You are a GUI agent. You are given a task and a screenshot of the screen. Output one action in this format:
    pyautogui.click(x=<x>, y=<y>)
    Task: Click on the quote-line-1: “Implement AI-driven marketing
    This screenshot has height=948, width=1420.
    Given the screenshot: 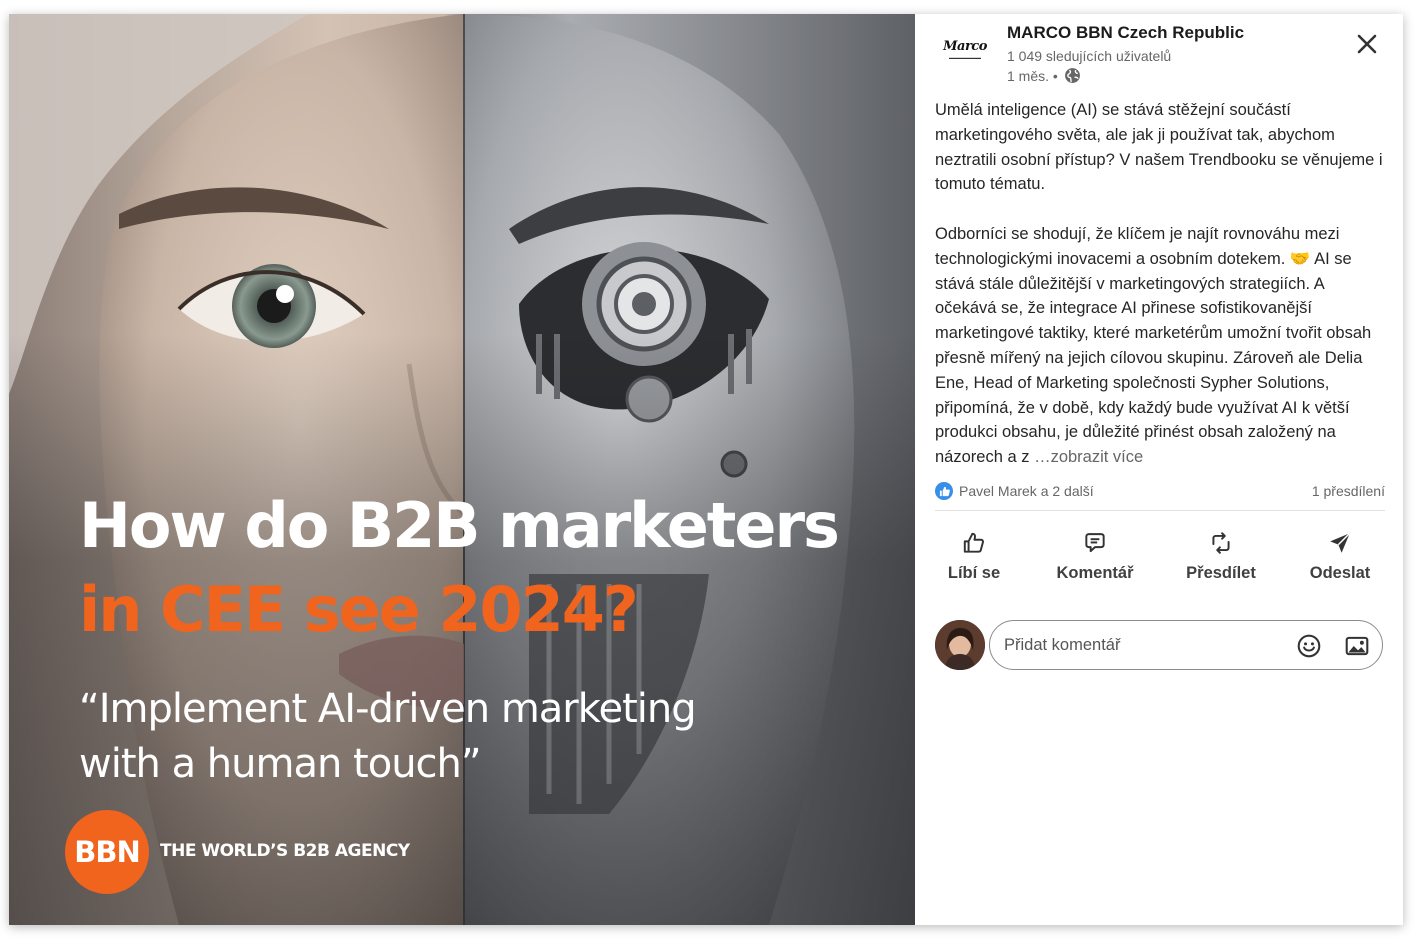 What is the action you would take?
    pyautogui.click(x=388, y=709)
    